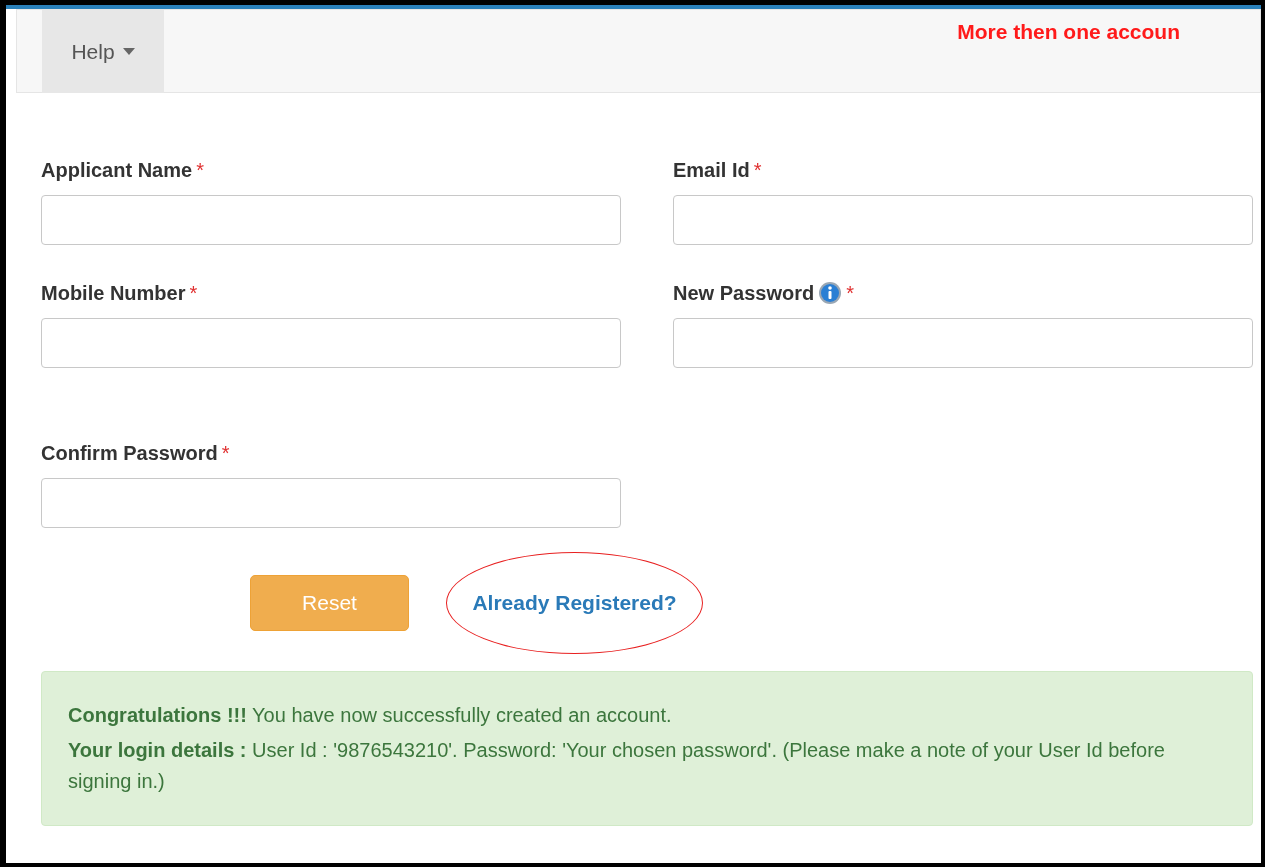 The image size is (1265, 867). I want to click on field-label: Email Id, so click(711, 170).